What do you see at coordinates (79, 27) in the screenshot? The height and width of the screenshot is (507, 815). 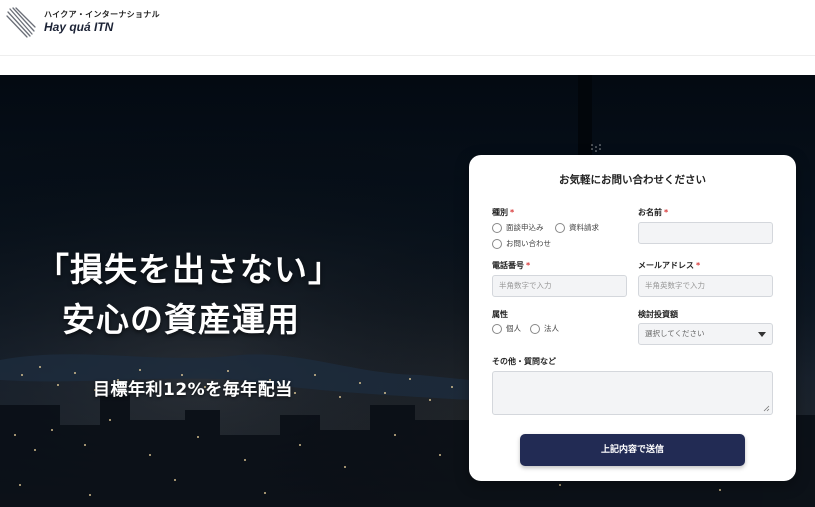 I see `logo-text-en: Hay quá ITN` at bounding box center [79, 27].